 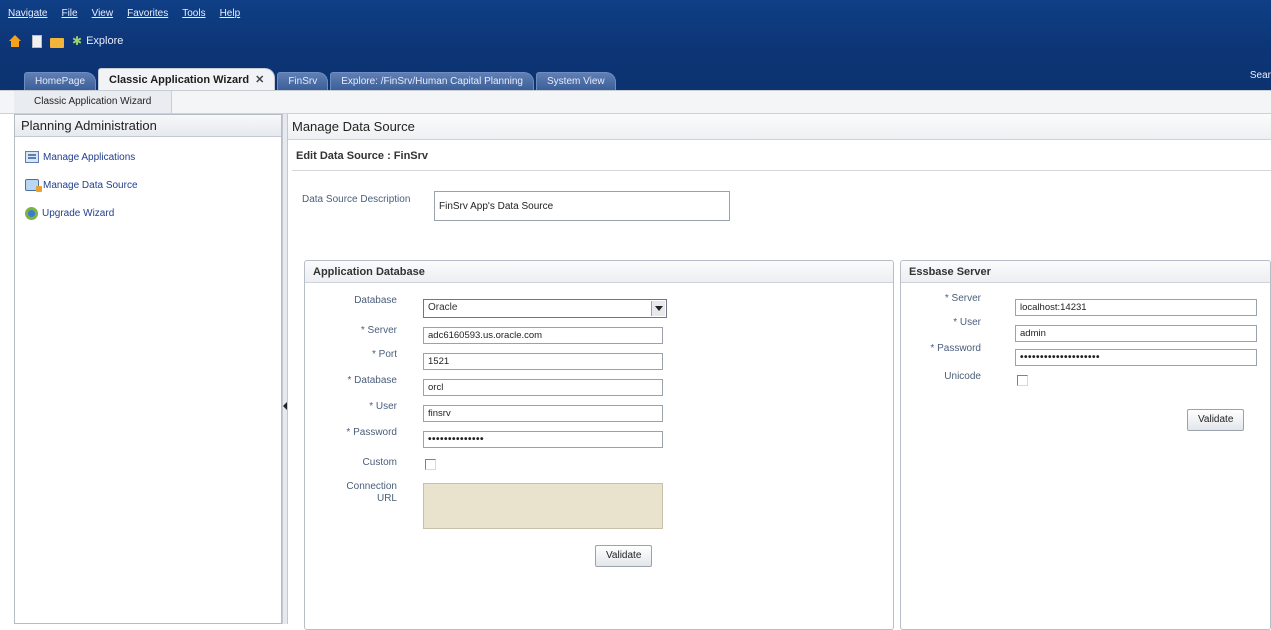 I want to click on validate-essbase-button: Validate, so click(x=1216, y=420).